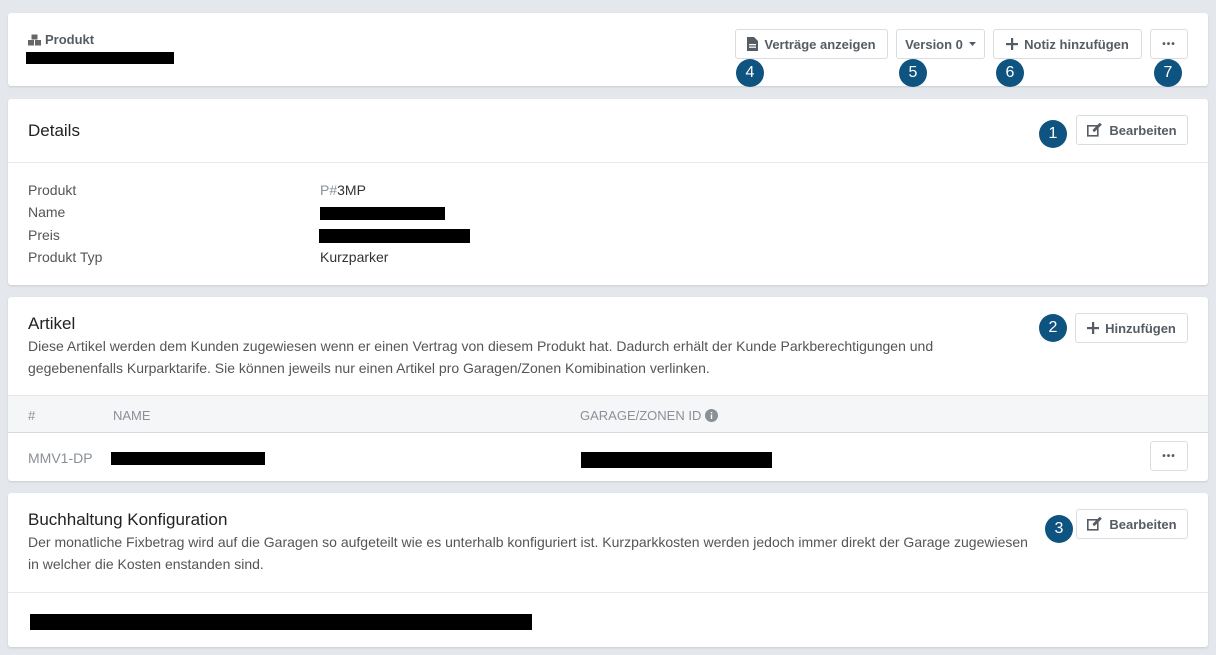  Describe the element at coordinates (281, 622) in the screenshot. I see `redacted-configuration` at that location.